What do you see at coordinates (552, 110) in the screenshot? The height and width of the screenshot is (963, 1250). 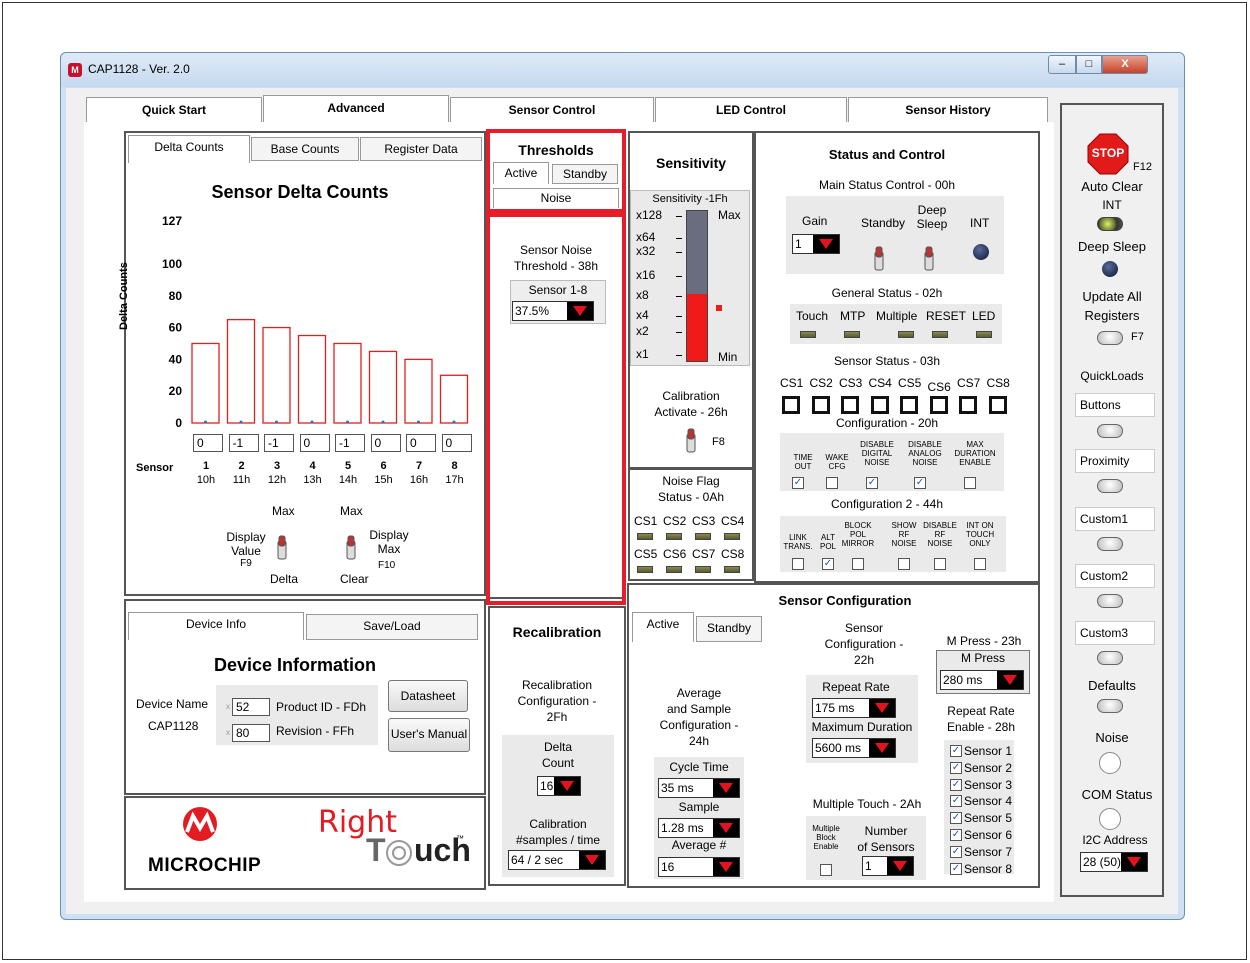 I see `tab-sensor-control: Sensor Control` at bounding box center [552, 110].